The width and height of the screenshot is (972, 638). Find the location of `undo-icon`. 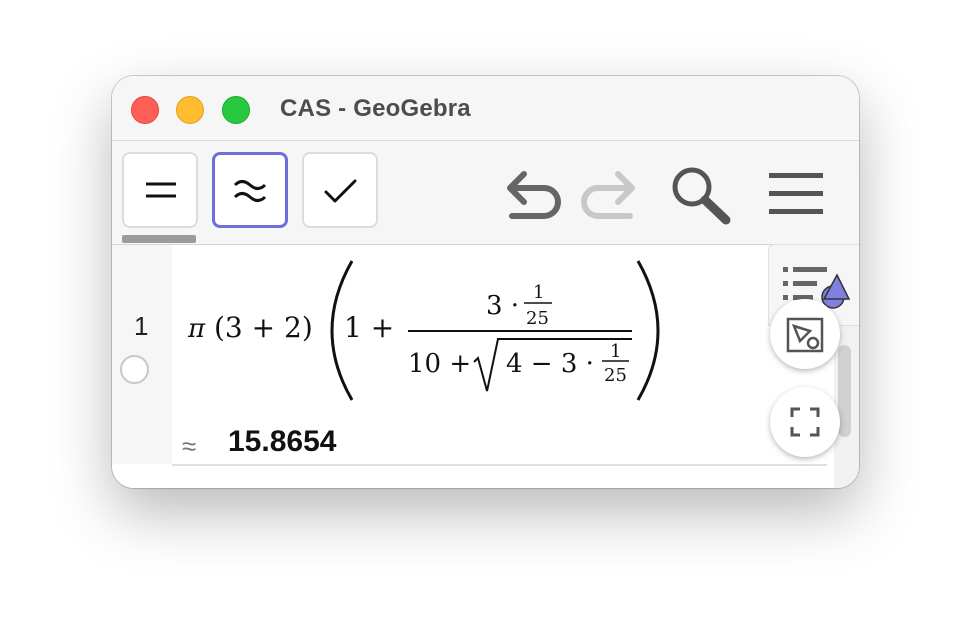

undo-icon is located at coordinates (534, 194).